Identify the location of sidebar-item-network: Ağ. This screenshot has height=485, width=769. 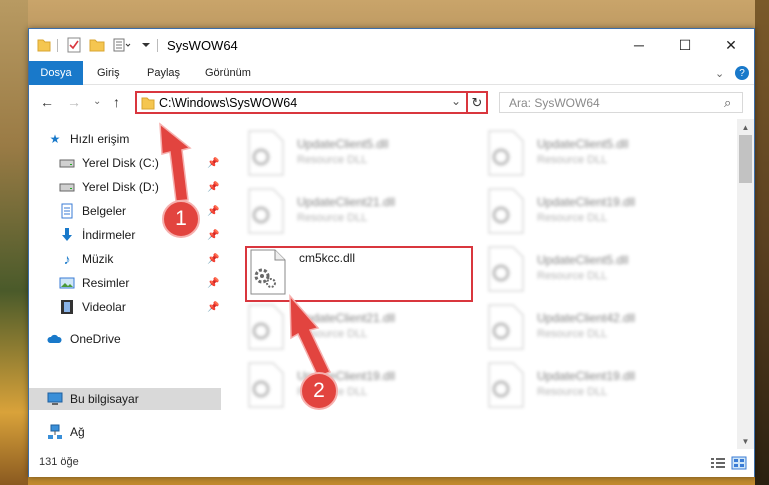
(125, 432).